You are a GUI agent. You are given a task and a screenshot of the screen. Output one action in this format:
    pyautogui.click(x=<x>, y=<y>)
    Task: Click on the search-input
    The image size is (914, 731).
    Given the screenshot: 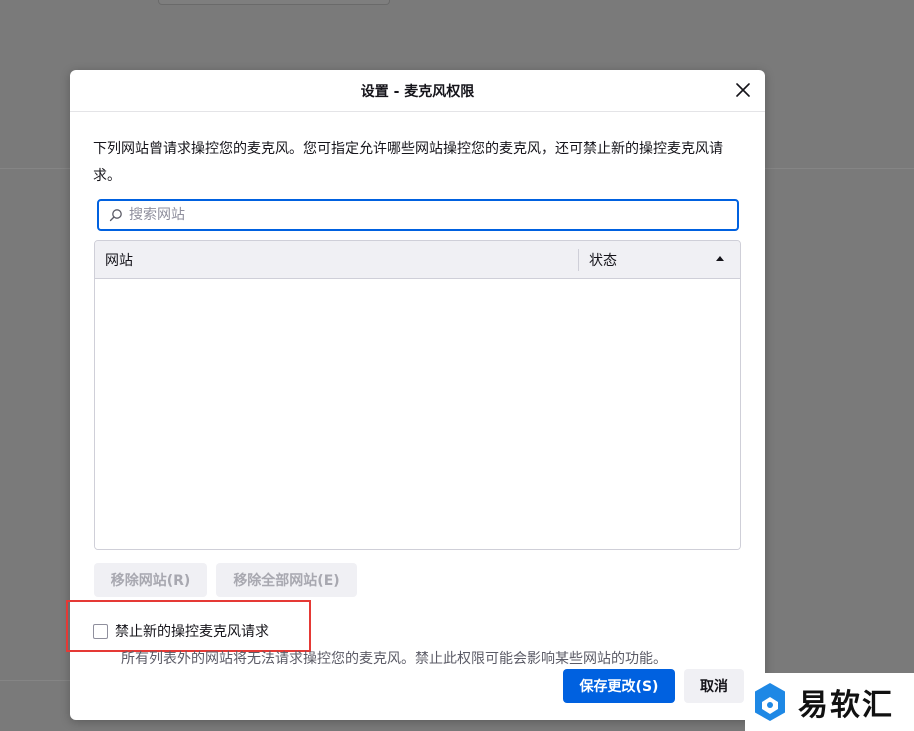 What is the action you would take?
    pyautogui.click(x=432, y=215)
    